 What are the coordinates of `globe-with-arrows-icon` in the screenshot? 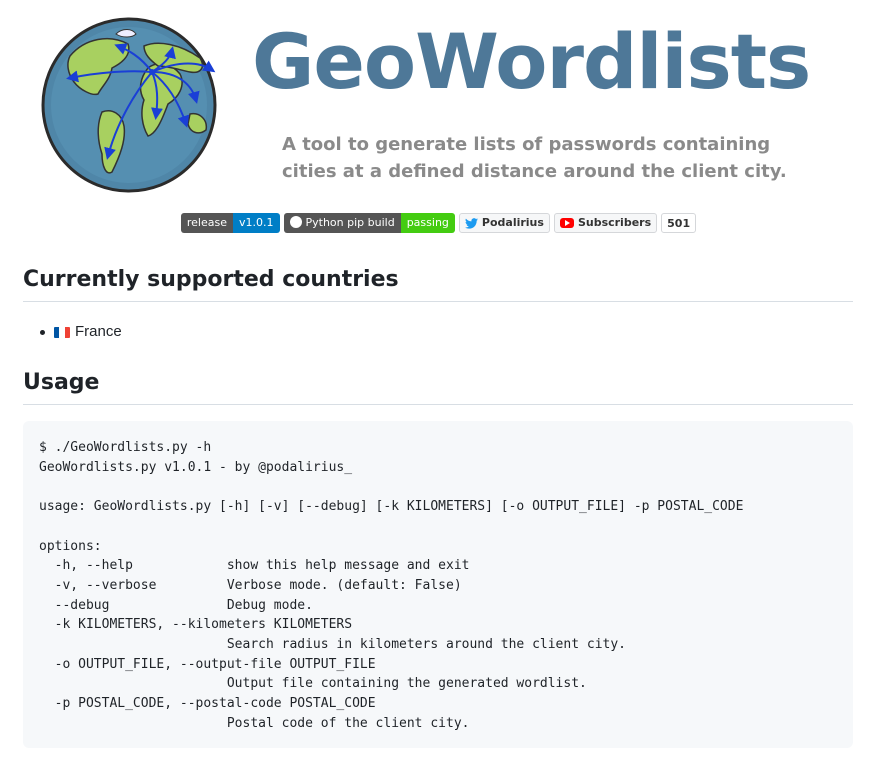 It's located at (129, 105).